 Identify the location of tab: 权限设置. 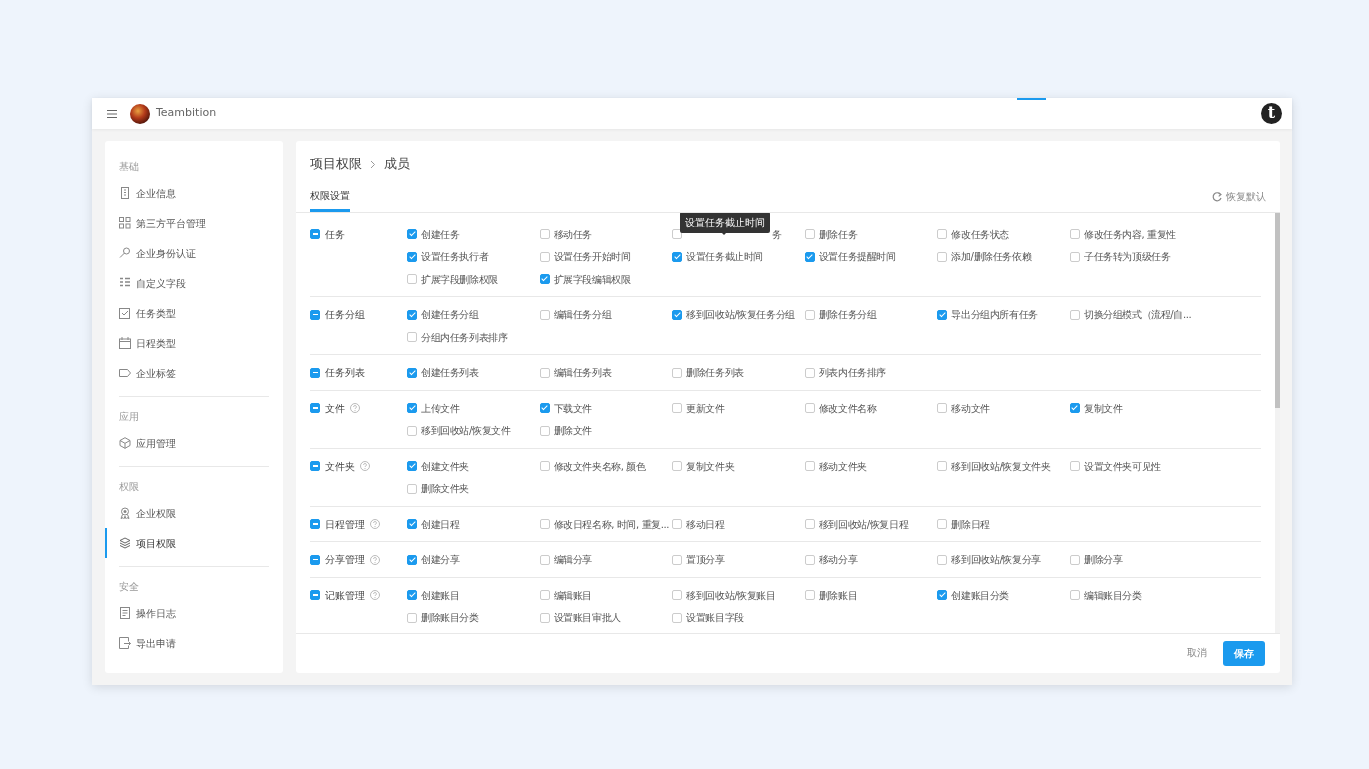
(330, 192).